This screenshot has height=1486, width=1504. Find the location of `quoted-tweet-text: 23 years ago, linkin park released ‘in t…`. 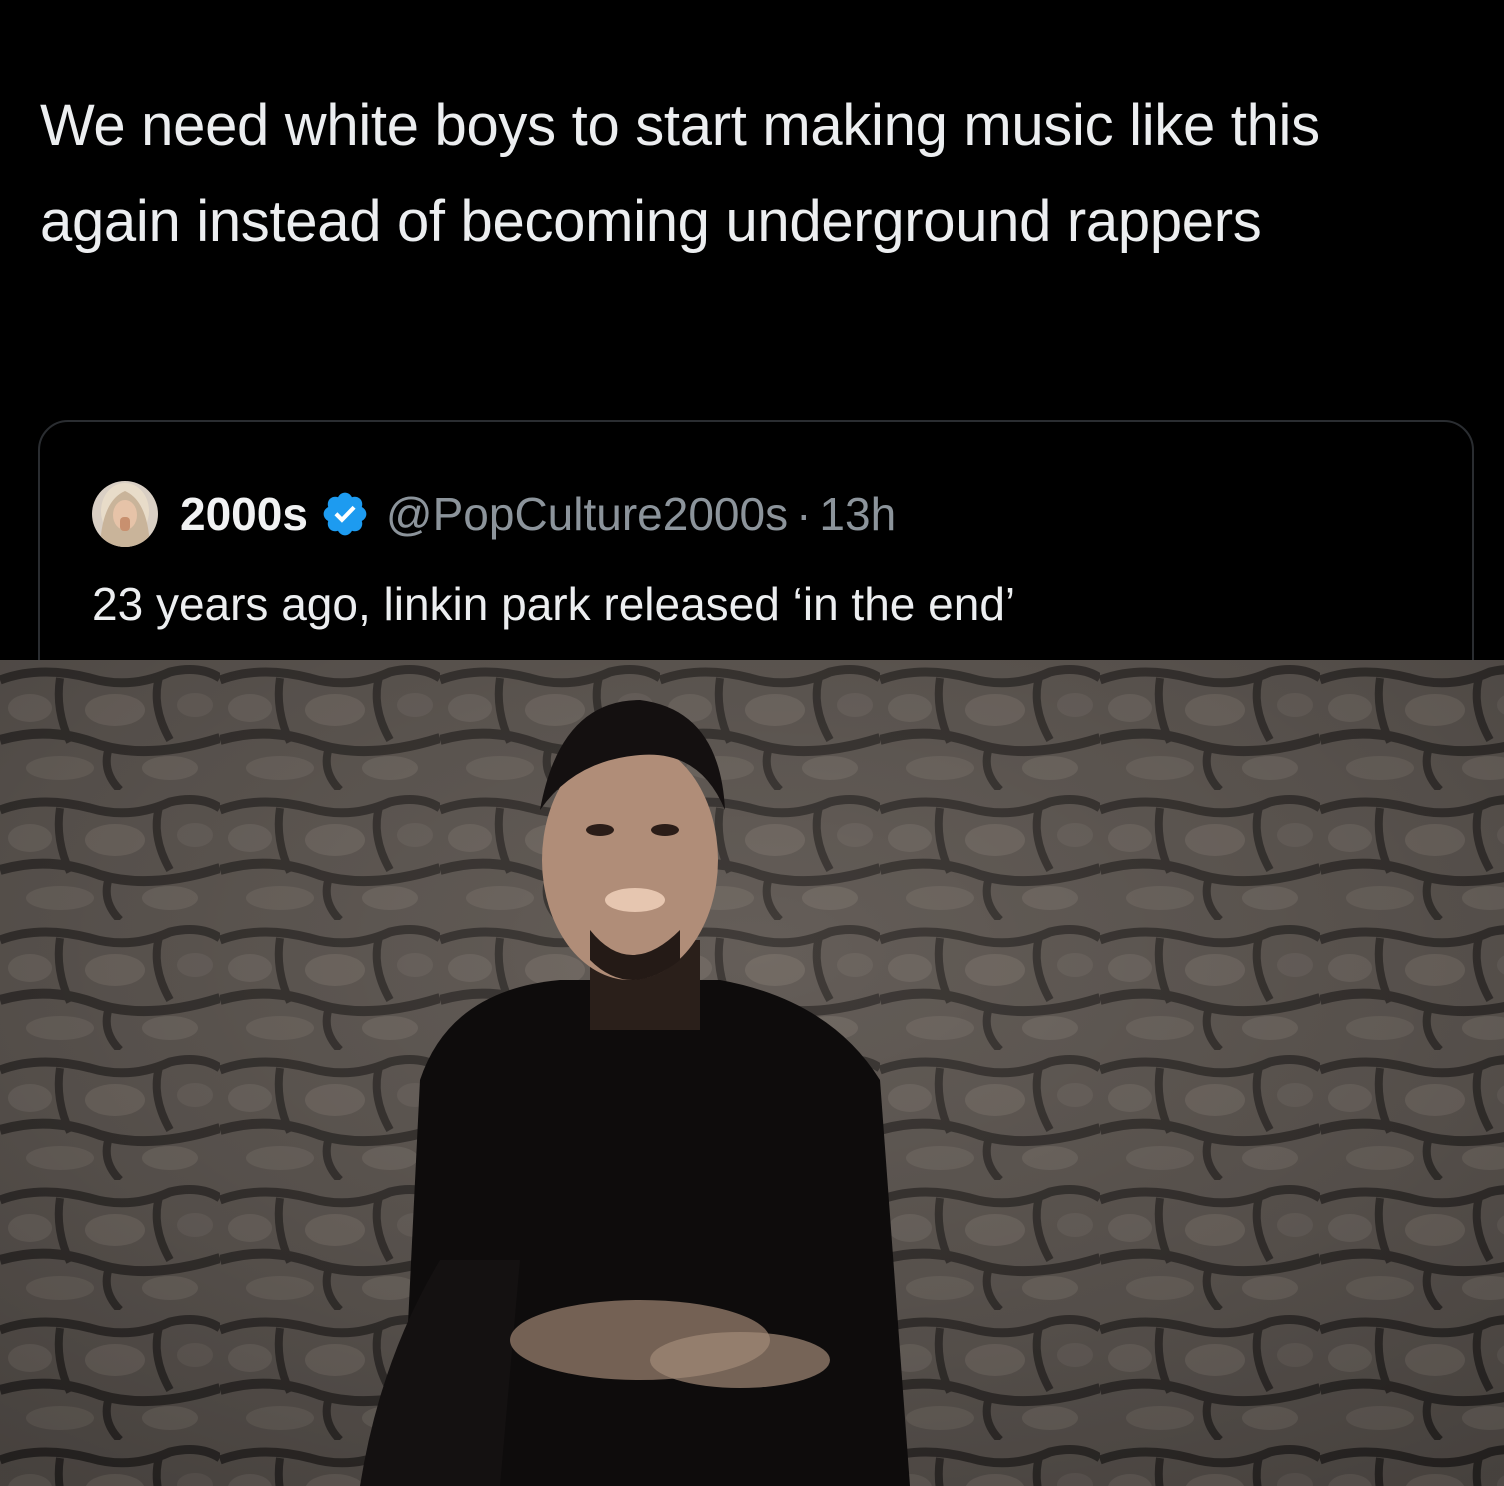

quoted-tweet-text: 23 years ago, linkin park released ‘in t… is located at coordinates (554, 604).